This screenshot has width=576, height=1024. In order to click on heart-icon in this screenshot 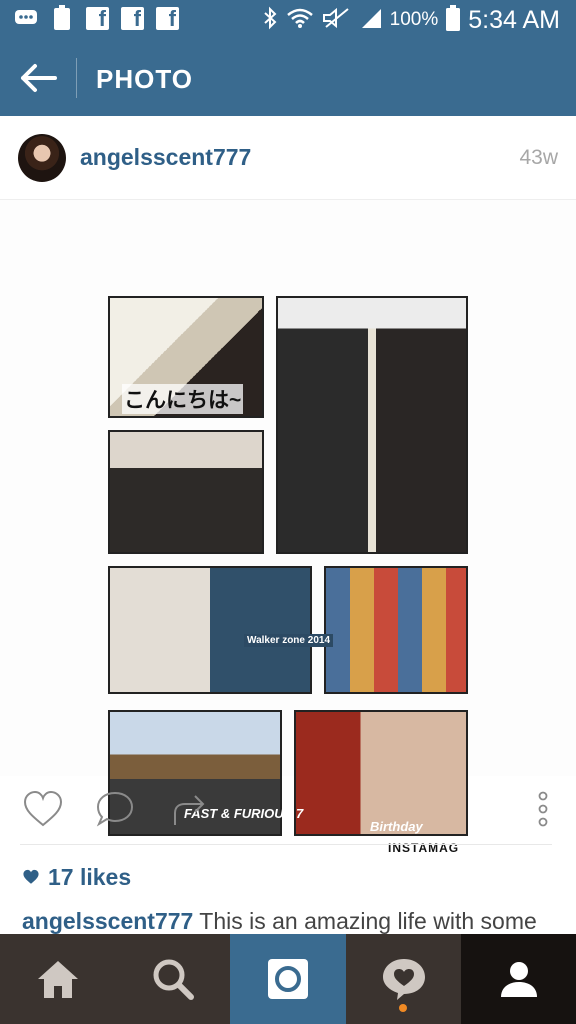, I will do `click(43, 808)`.